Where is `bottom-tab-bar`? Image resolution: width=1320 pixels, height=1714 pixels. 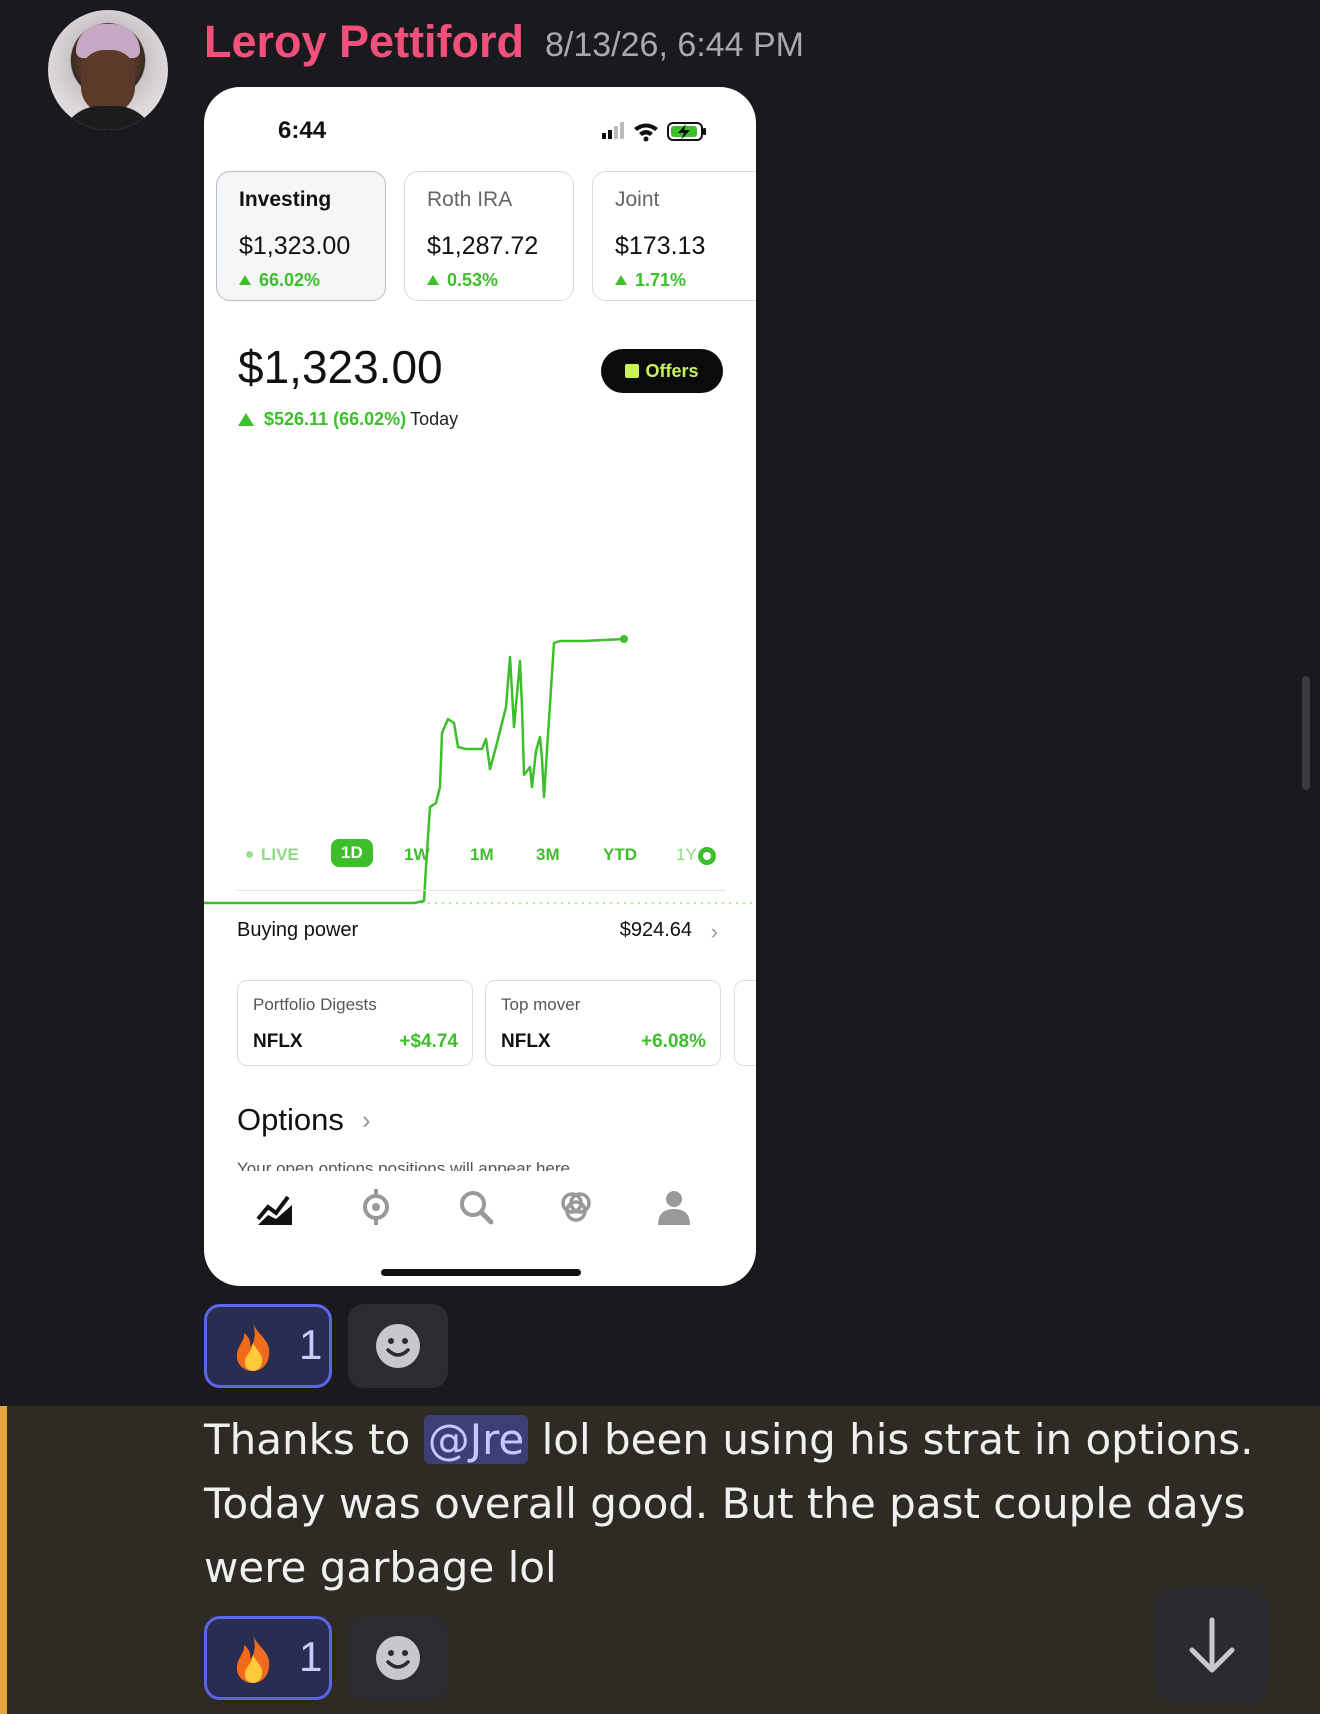 bottom-tab-bar is located at coordinates (480, 1215).